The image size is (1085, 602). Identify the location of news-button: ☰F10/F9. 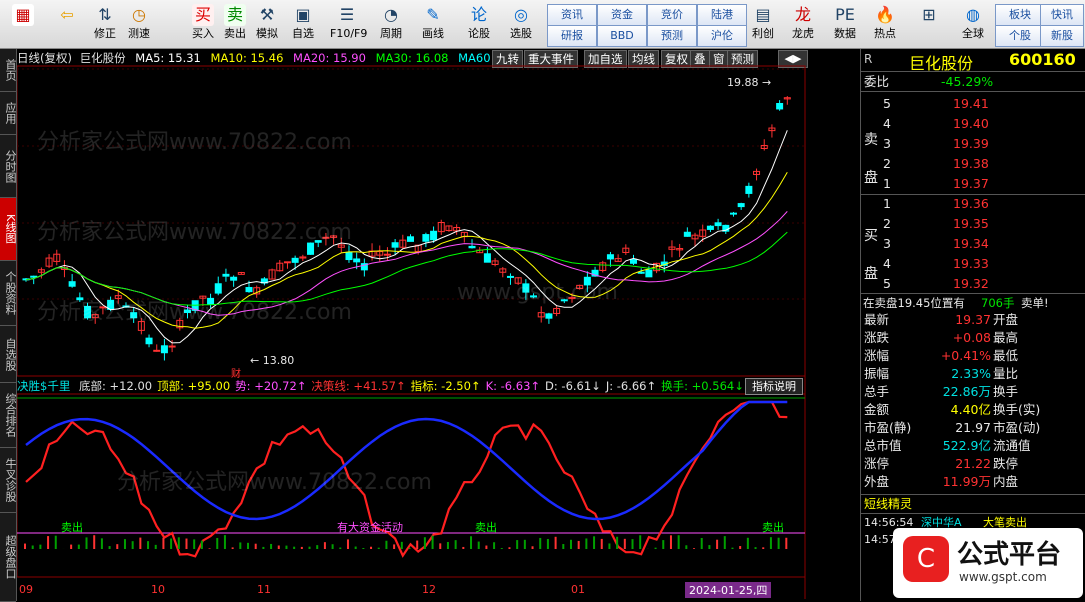
(347, 24).